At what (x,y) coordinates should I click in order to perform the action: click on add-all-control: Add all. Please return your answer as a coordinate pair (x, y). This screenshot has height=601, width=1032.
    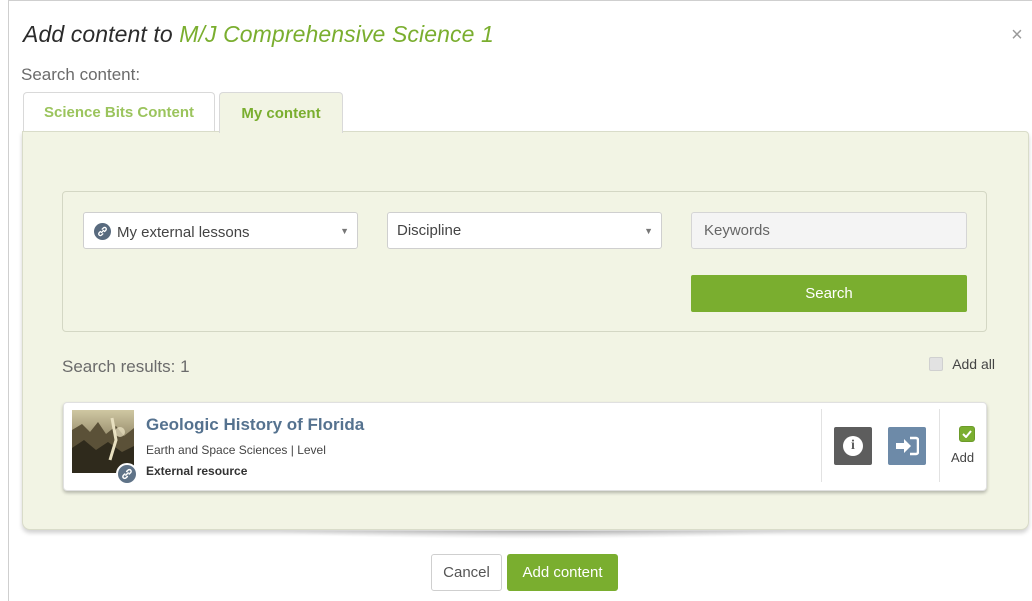
    Looking at the image, I should click on (962, 364).